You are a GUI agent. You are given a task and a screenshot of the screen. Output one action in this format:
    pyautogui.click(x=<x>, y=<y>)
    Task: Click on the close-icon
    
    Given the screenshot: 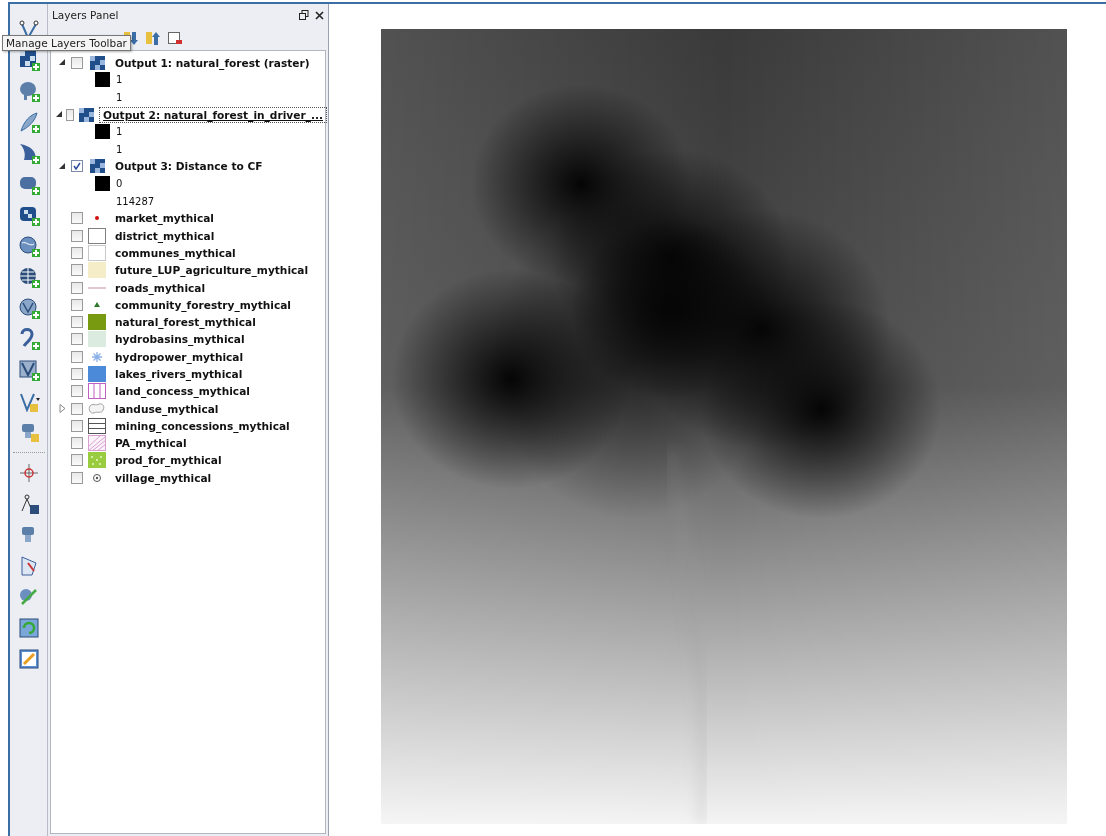 What is the action you would take?
    pyautogui.click(x=319, y=15)
    